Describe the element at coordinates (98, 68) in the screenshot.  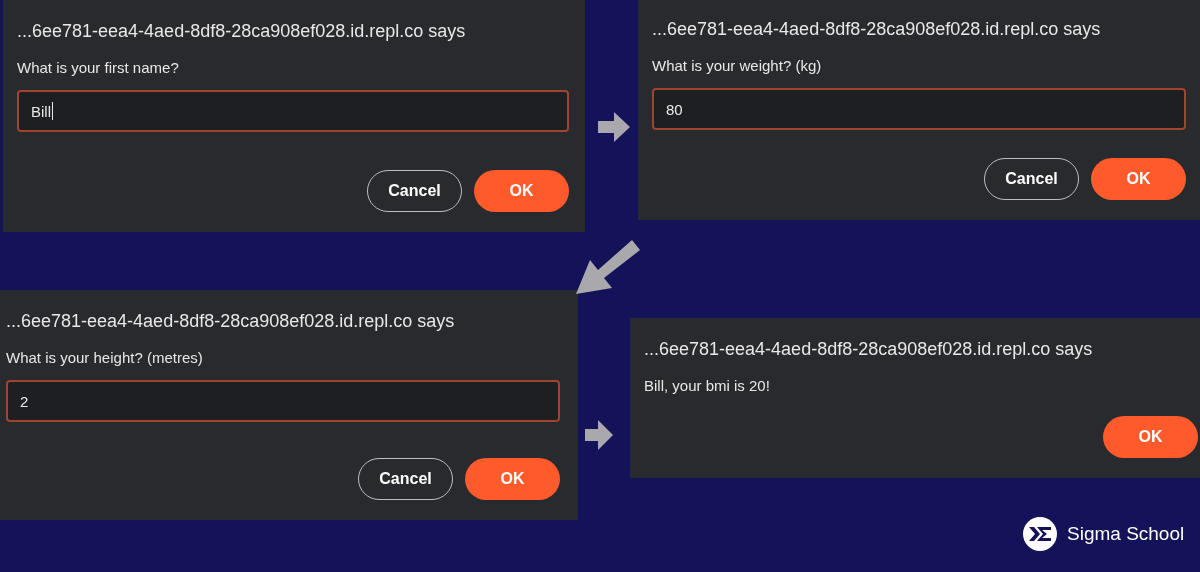
I see `dialog-message: What is your first name?` at that location.